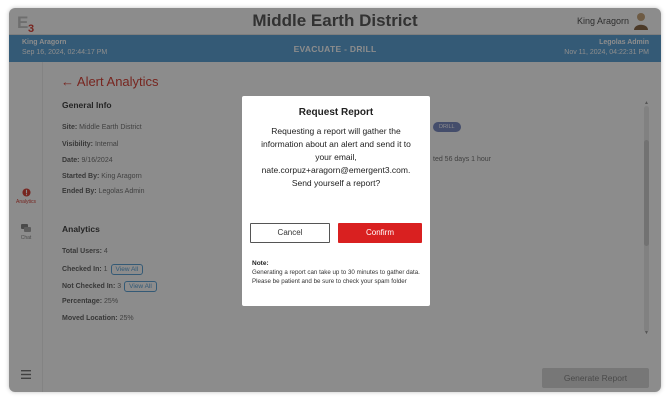 The image size is (670, 403). What do you see at coordinates (380, 233) in the screenshot?
I see `confirm-button: Confirm` at bounding box center [380, 233].